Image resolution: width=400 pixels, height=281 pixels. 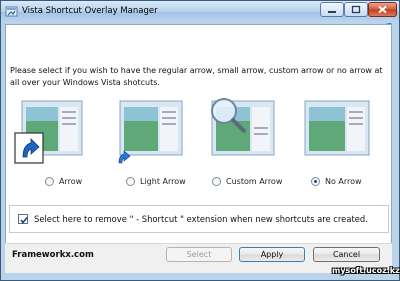 I want to click on option-light-arrow: Light Arrow, so click(x=156, y=181).